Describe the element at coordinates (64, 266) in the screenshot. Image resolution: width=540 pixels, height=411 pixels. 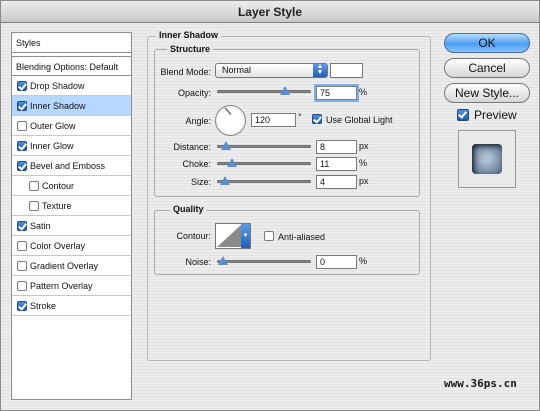
I see `style-item-label: Gradient Overlay` at that location.